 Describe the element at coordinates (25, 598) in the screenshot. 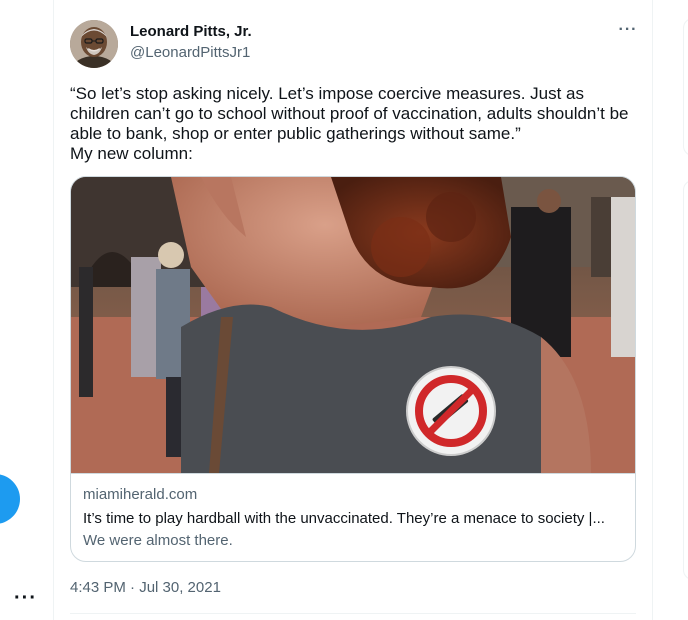

I see `account-more-icon: ···` at that location.